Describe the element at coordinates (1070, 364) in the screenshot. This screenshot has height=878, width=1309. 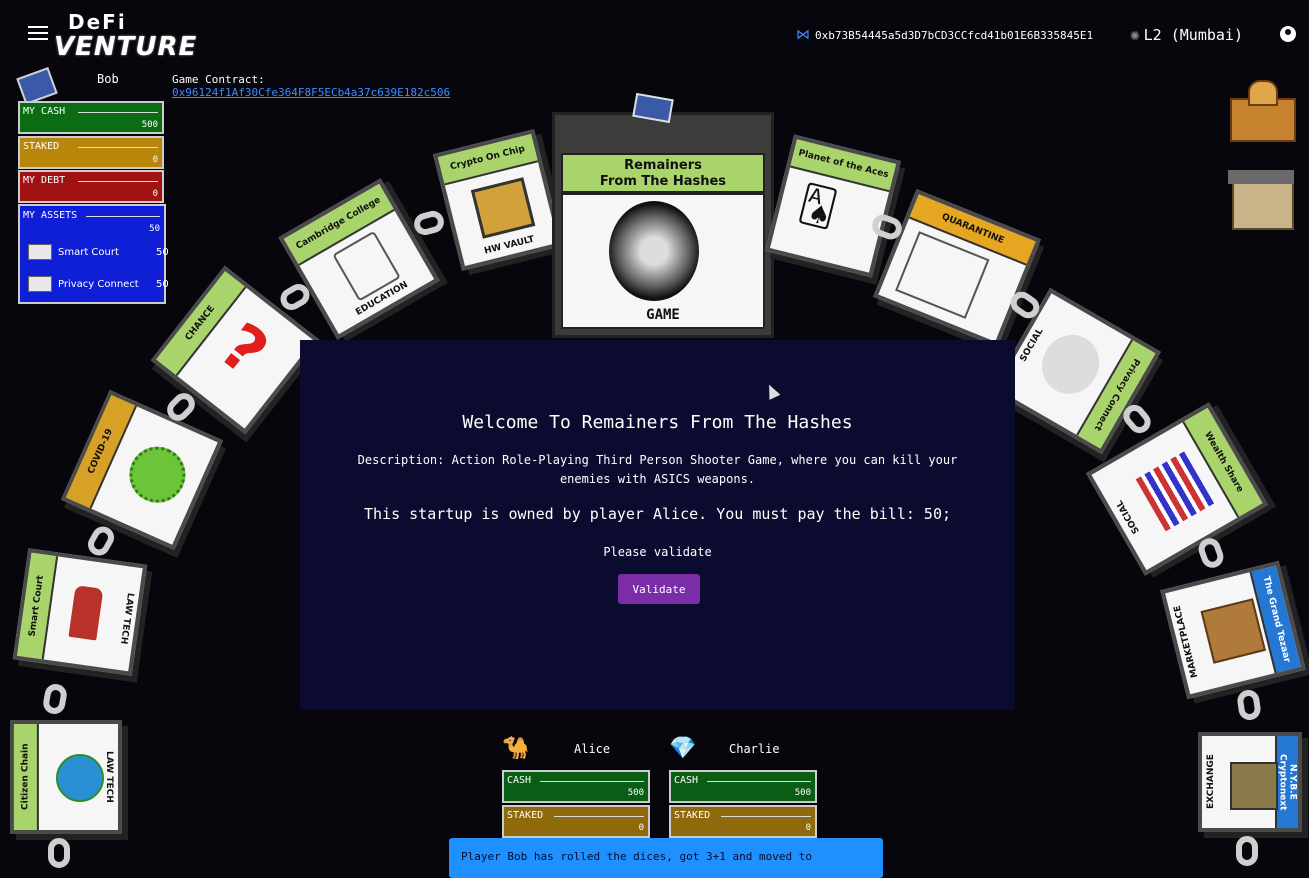
I see `person-icon` at that location.